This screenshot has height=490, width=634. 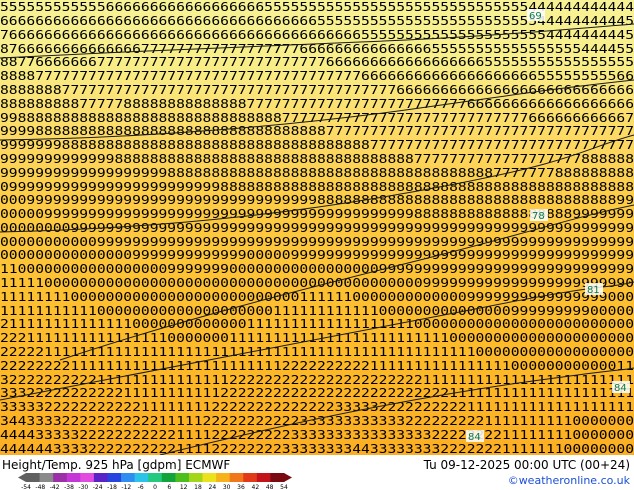 I want to click on colorbar-left-arrow, so click(x=22, y=477).